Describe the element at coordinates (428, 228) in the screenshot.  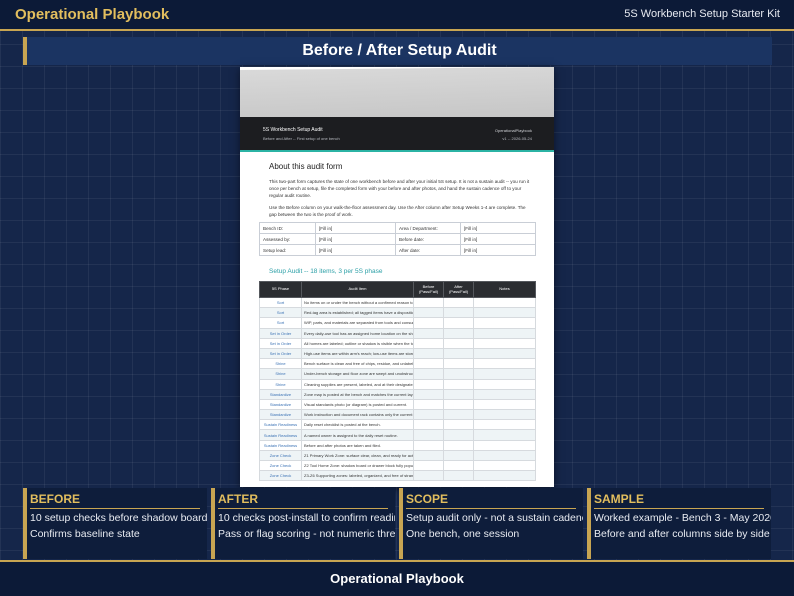
I see `info-label: Area / Department:` at that location.